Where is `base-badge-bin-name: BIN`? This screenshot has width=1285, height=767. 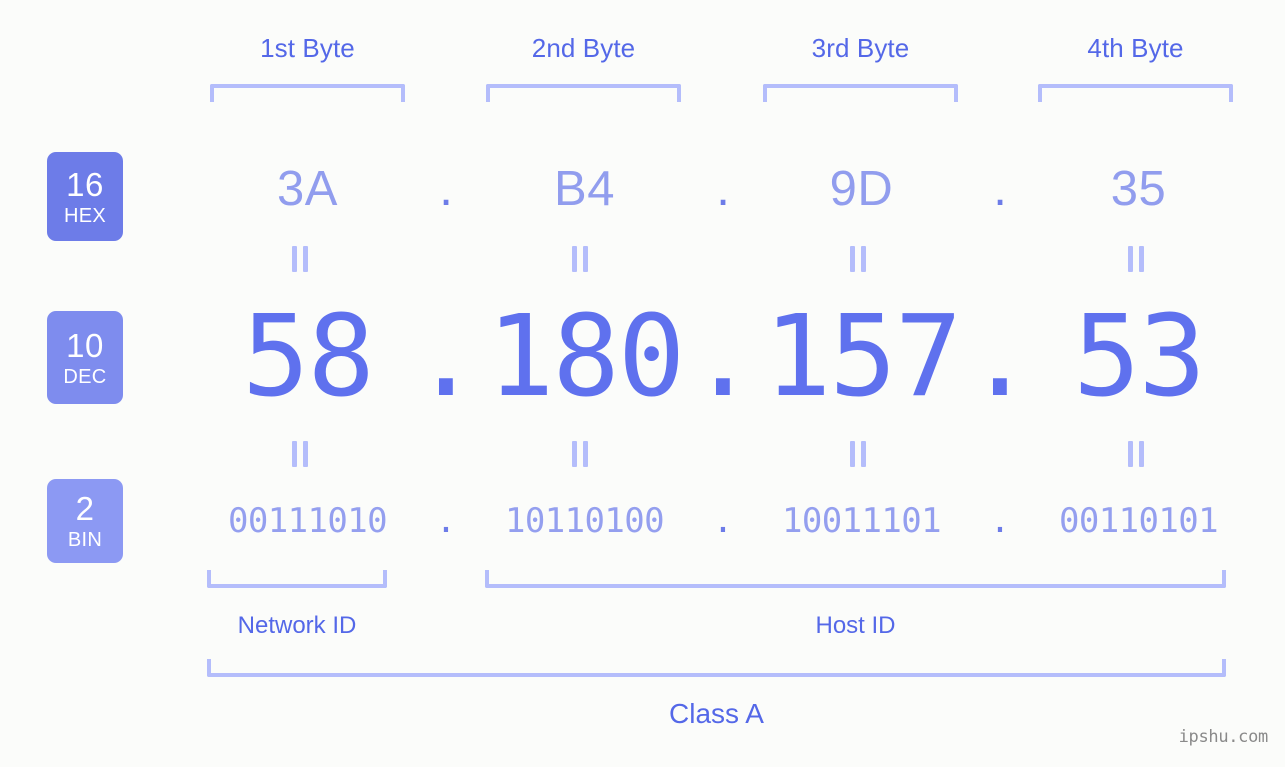
base-badge-bin-name: BIN is located at coordinates (85, 540).